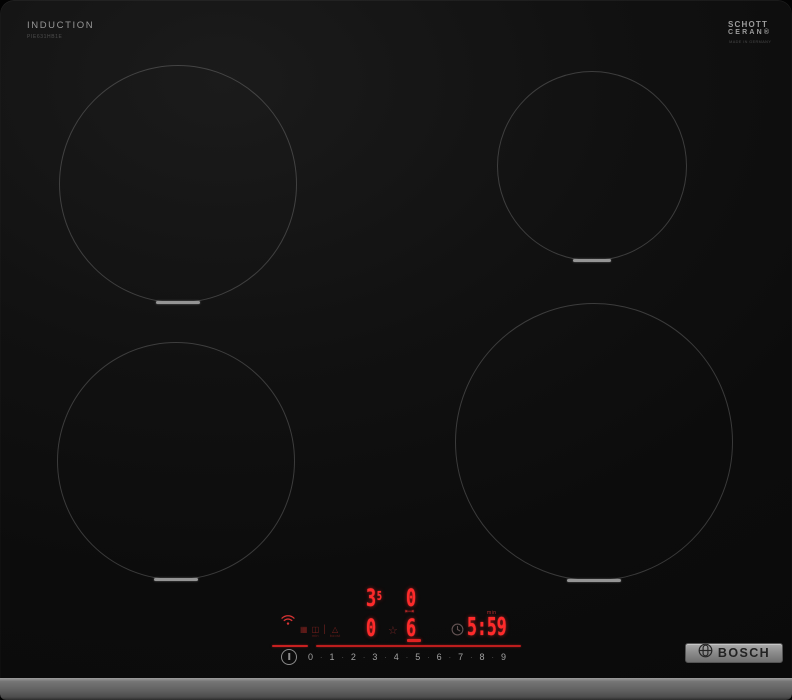 This screenshot has height=700, width=792. I want to click on level-main: 3, so click(371, 598).